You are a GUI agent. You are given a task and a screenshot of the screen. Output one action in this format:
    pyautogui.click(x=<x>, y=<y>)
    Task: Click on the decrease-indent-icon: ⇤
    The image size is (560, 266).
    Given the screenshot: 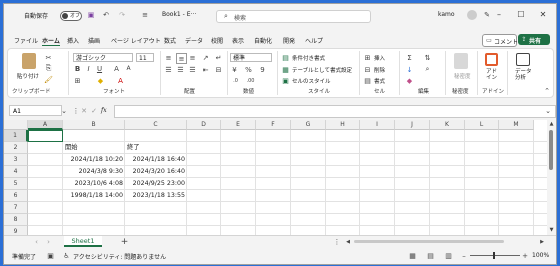 What is the action you would take?
    pyautogui.click(x=205, y=69)
    